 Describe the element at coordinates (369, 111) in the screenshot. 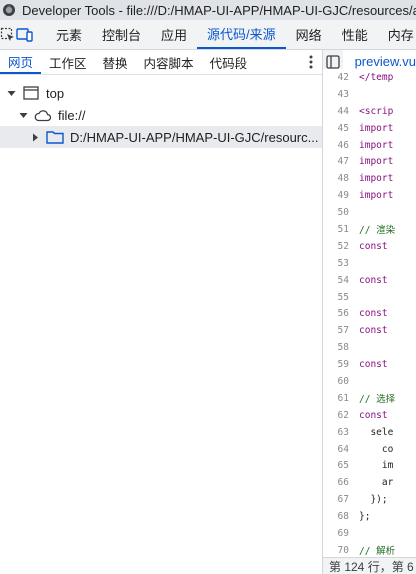

I see `code-line: 44 <scrip` at that location.